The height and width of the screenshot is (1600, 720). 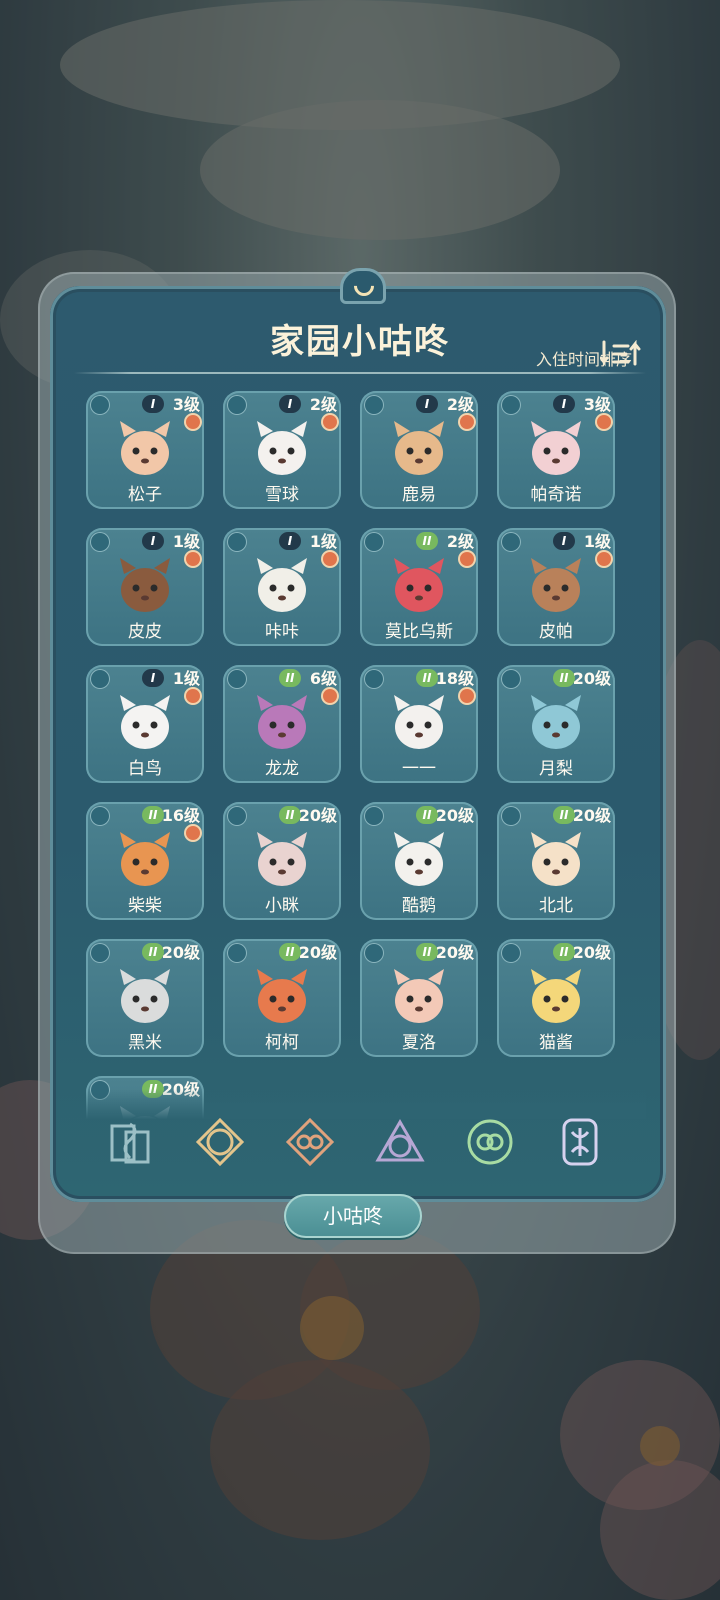 I want to click on title-divider, so click(x=360, y=373).